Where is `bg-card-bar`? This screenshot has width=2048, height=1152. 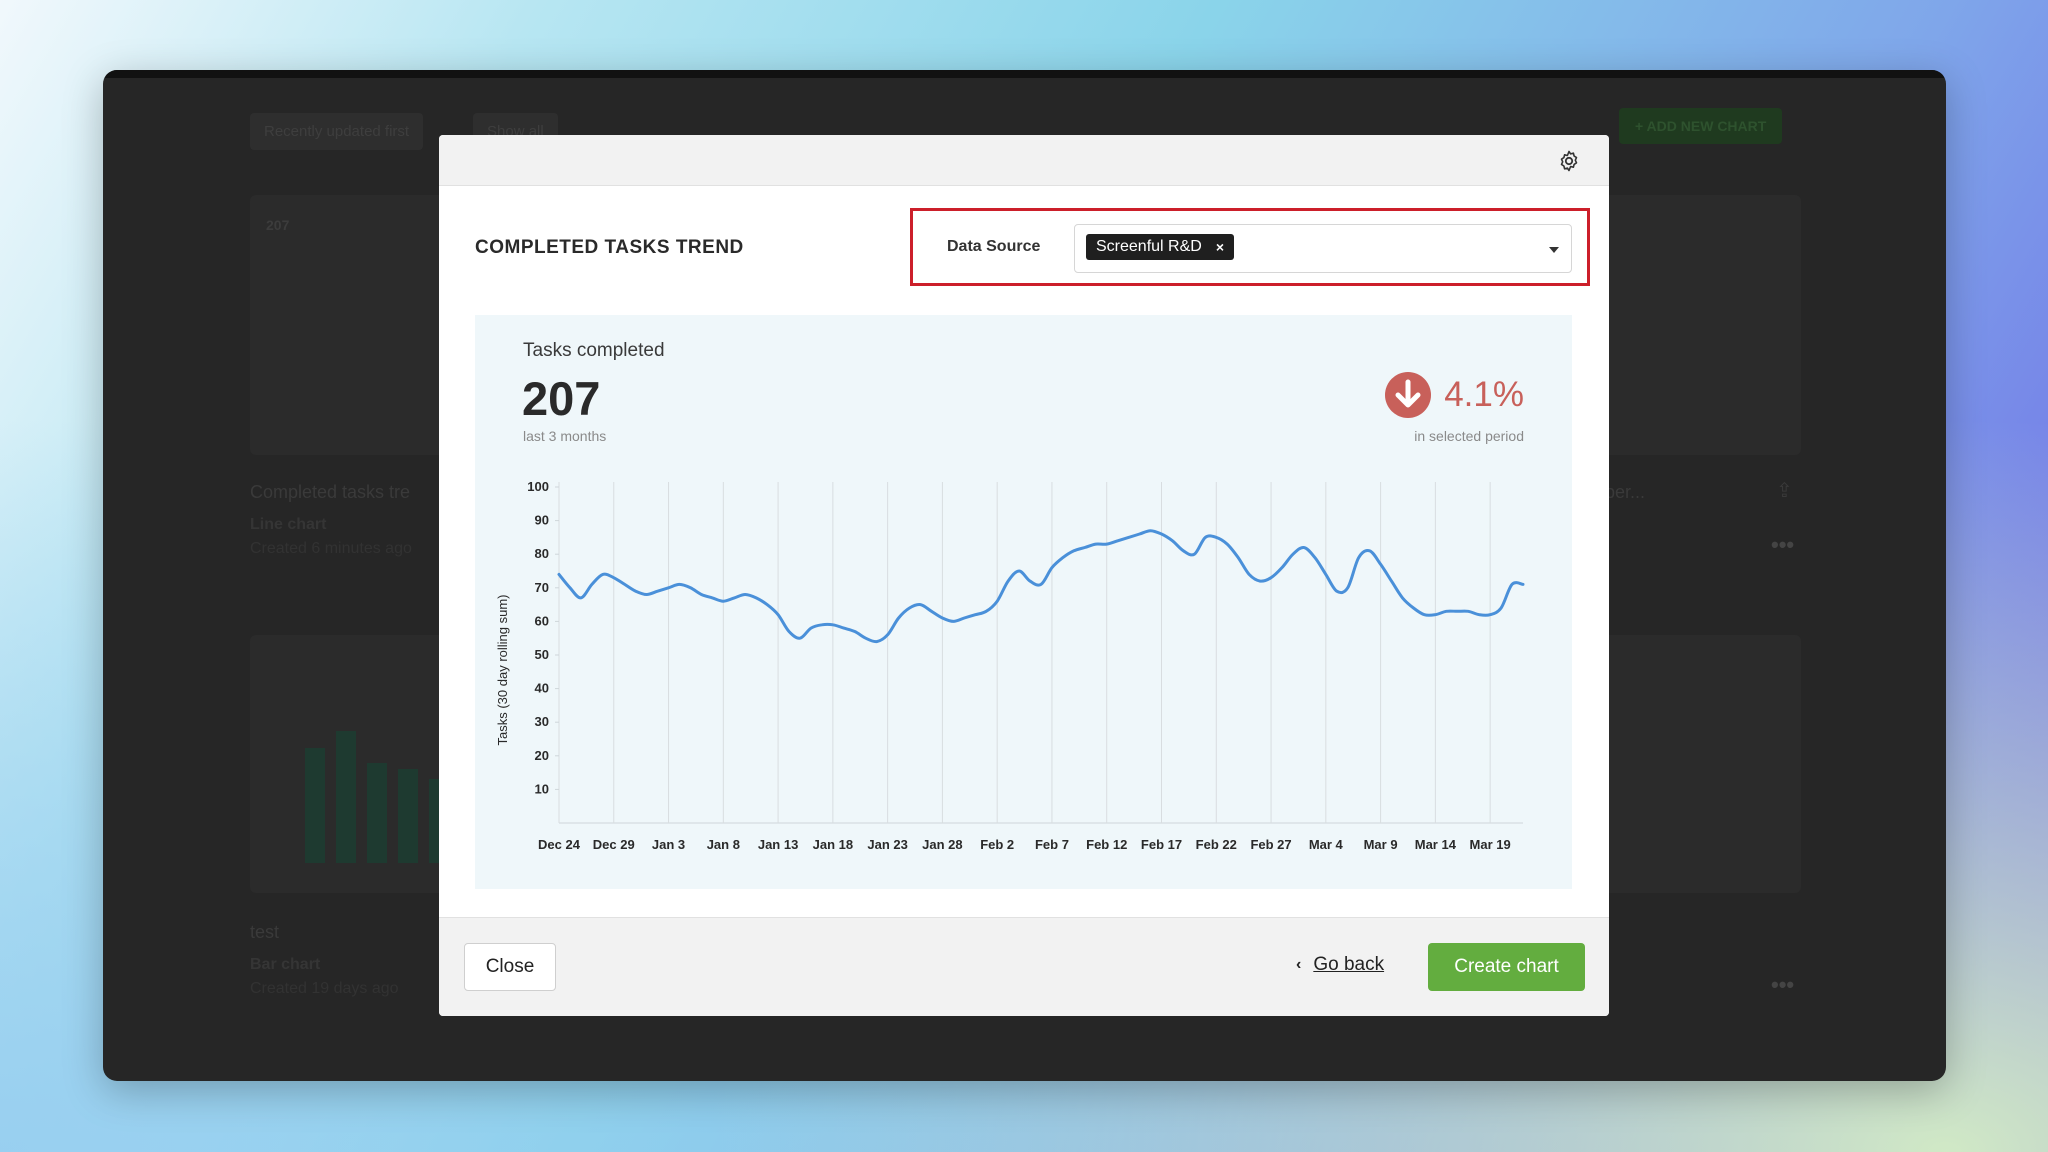
bg-card-bar is located at coordinates (350, 764).